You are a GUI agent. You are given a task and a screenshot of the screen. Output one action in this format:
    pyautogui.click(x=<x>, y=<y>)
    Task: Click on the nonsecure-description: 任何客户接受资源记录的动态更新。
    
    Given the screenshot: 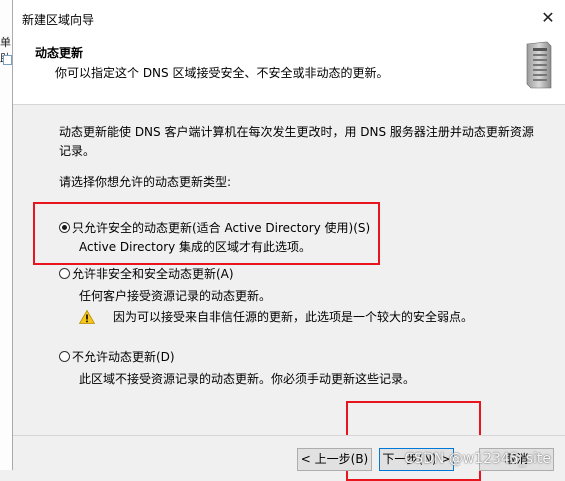 What is the action you would take?
    pyautogui.click(x=175, y=296)
    